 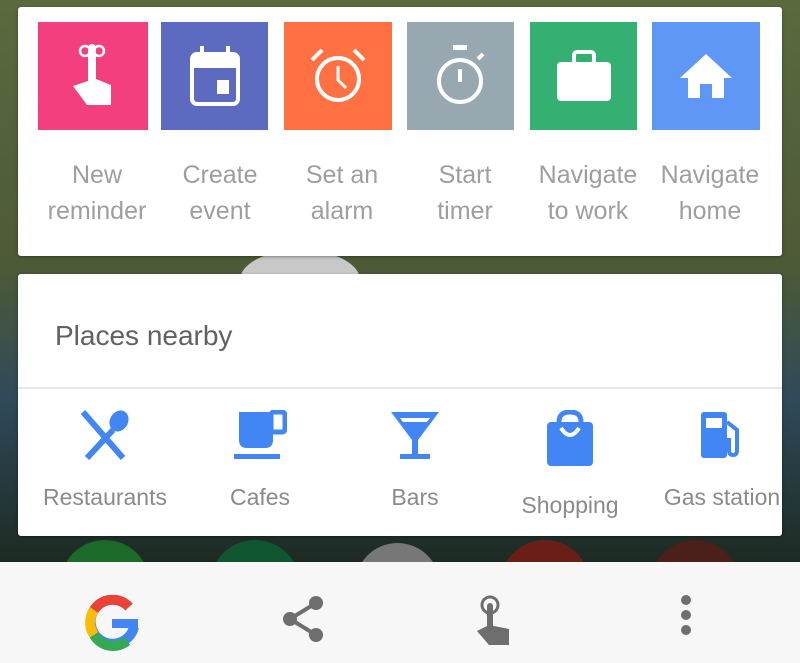 I want to click on set-alarm-label: Set an alarm, so click(x=342, y=193).